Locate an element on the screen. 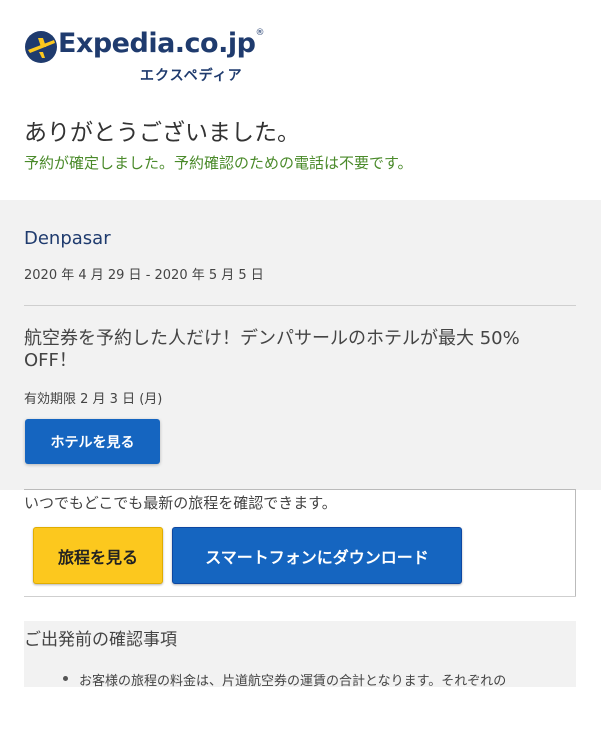 The width and height of the screenshot is (601, 744). bullet-icon is located at coordinates (65, 678).